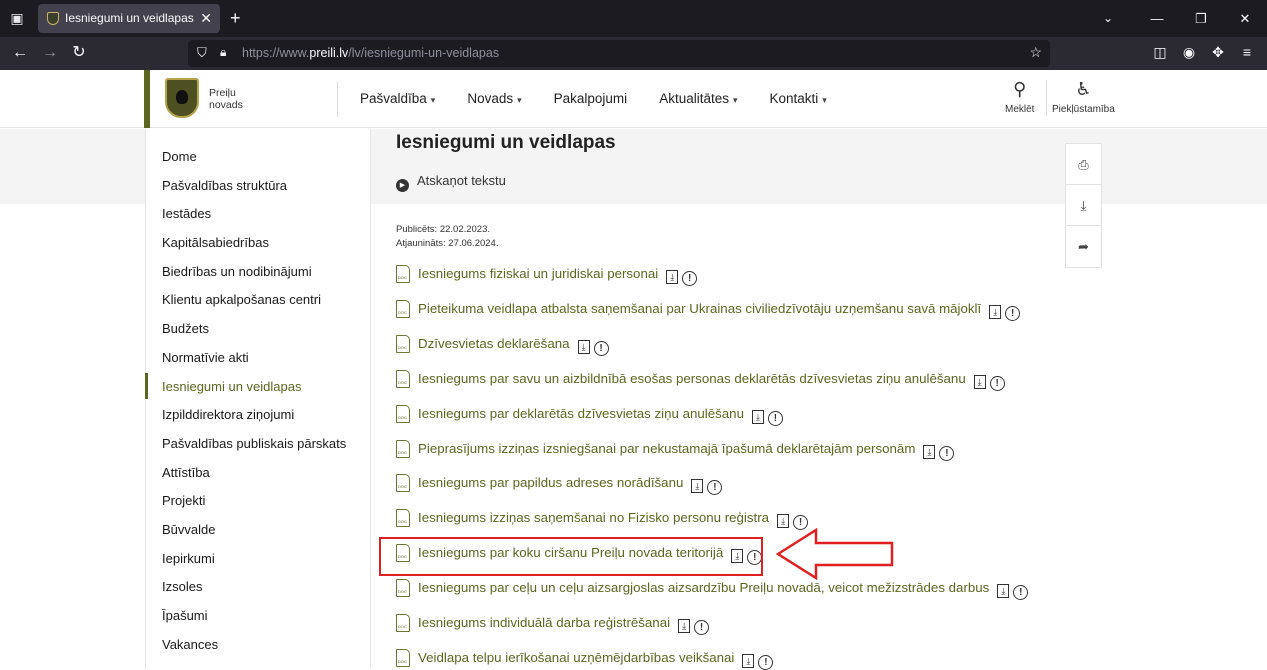  What do you see at coordinates (258, 218) in the screenshot?
I see `sidebar-item: Iestādes` at bounding box center [258, 218].